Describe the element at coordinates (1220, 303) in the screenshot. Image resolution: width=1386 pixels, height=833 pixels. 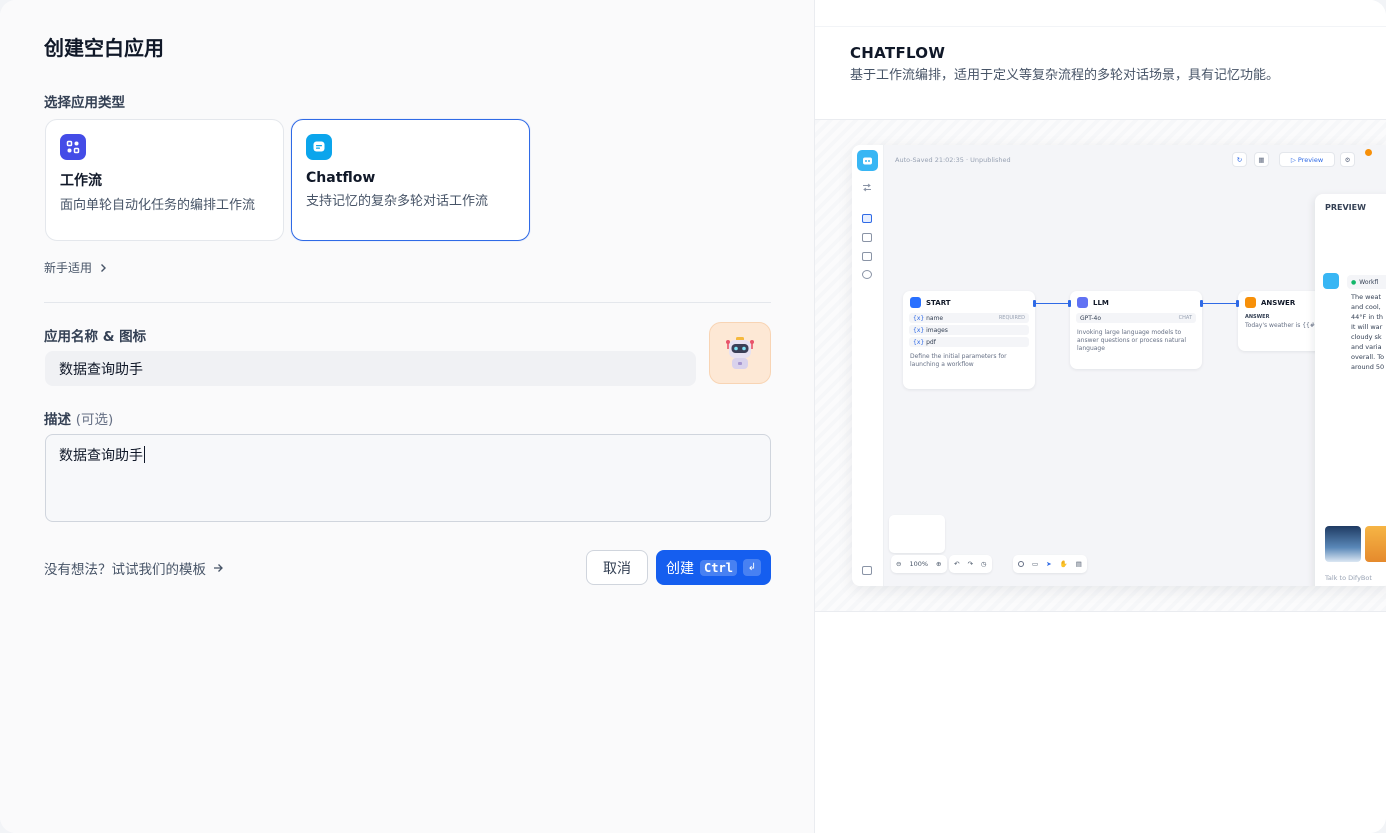
I see `edge-llm-answer` at that location.